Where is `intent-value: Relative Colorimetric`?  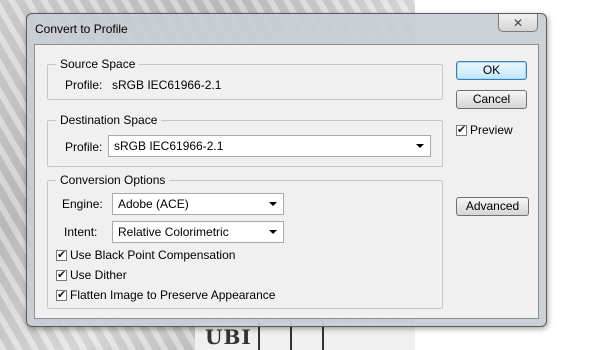
intent-value: Relative Colorimetric is located at coordinates (173, 232).